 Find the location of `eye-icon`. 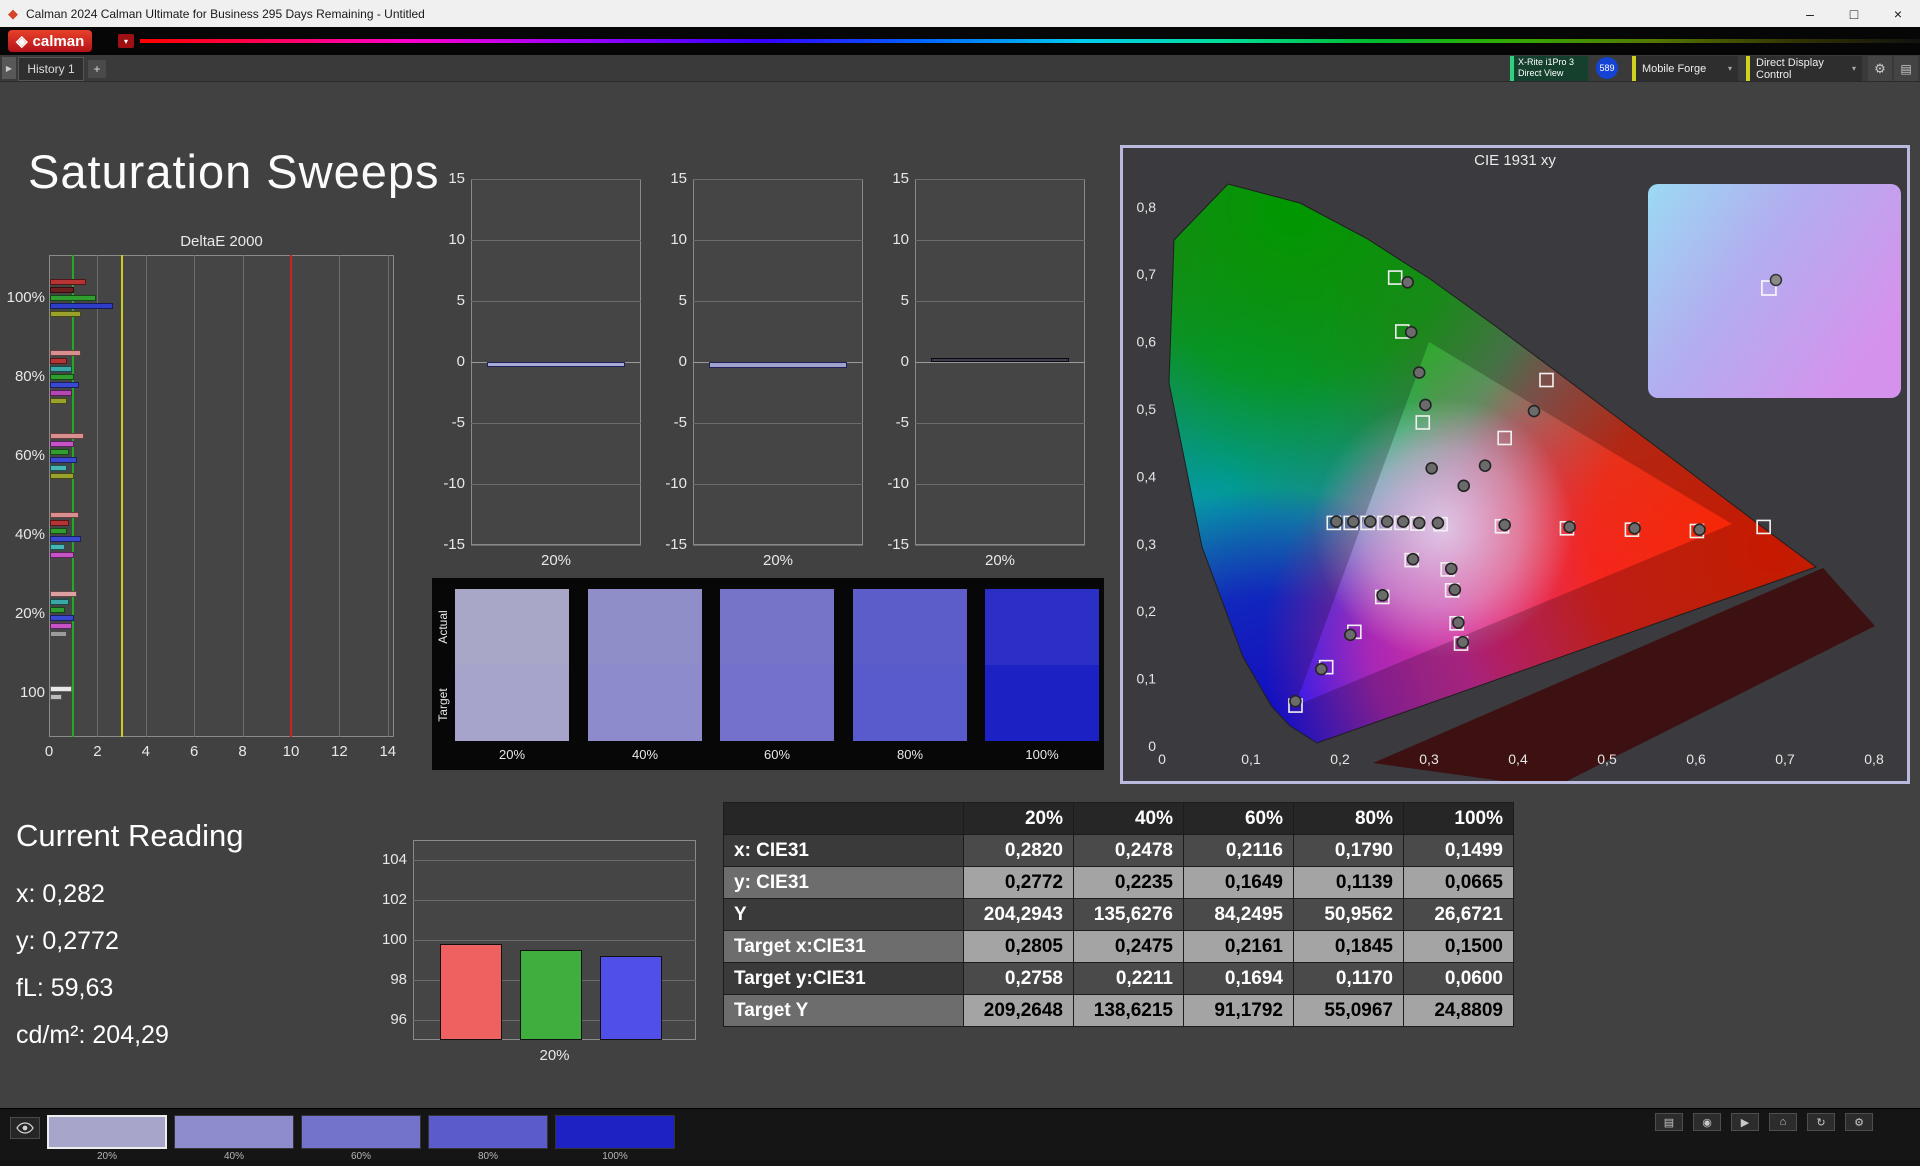

eye-icon is located at coordinates (25, 1128).